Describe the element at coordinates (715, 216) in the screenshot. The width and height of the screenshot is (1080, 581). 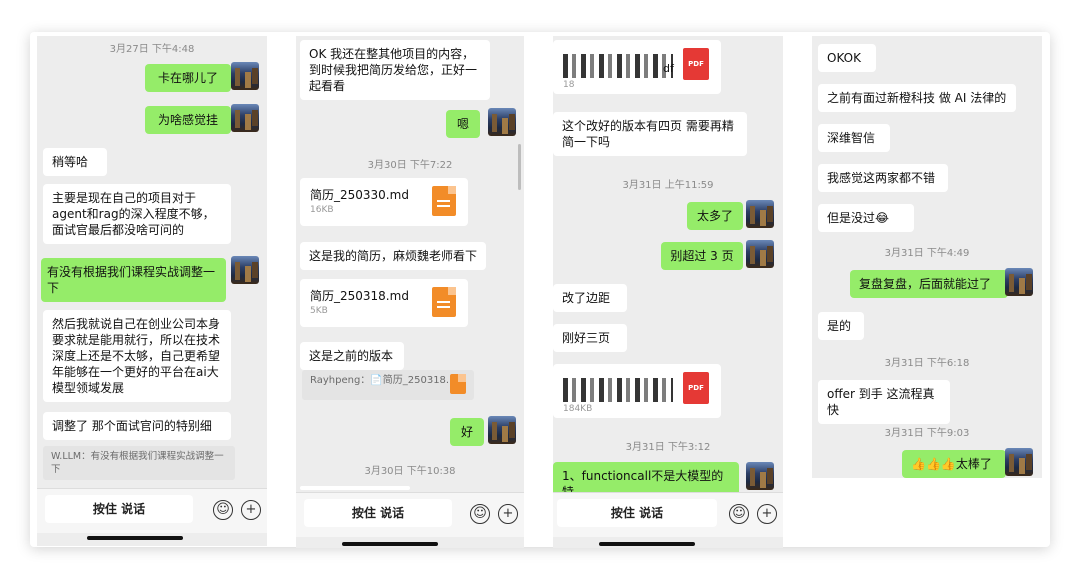
I see `message-bubble-sent: 太多了` at that location.